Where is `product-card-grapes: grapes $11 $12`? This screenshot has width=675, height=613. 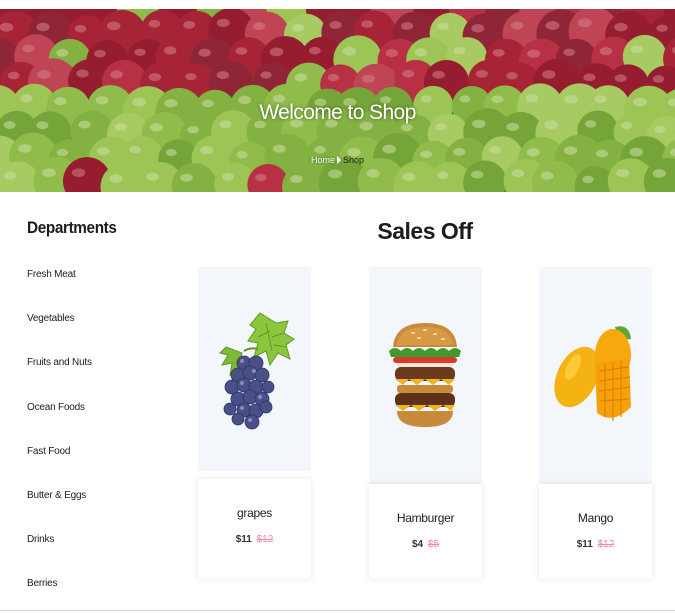 product-card-grapes: grapes $11 $12 is located at coordinates (254, 423).